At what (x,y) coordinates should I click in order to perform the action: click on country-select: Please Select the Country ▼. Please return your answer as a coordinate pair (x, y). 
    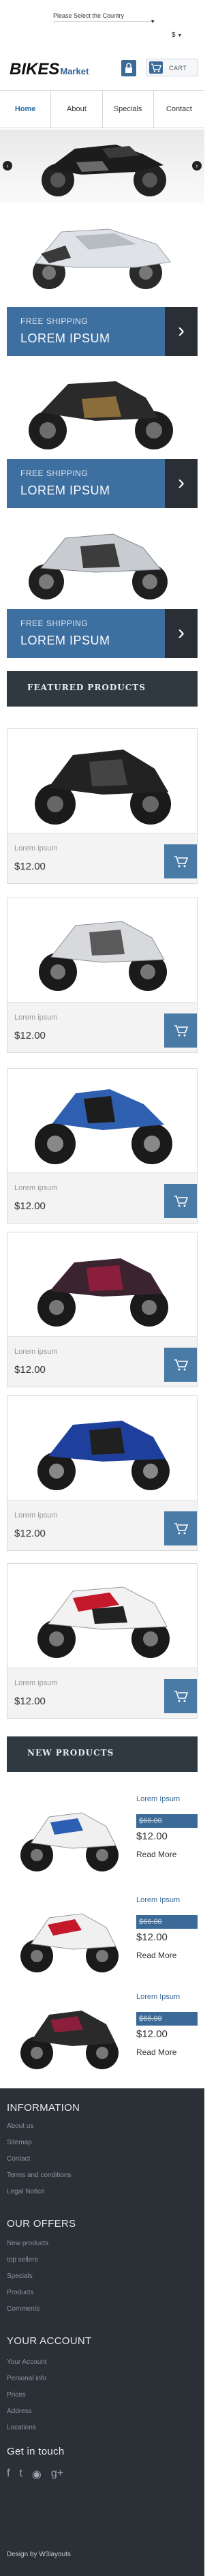
    Looking at the image, I should click on (104, 18).